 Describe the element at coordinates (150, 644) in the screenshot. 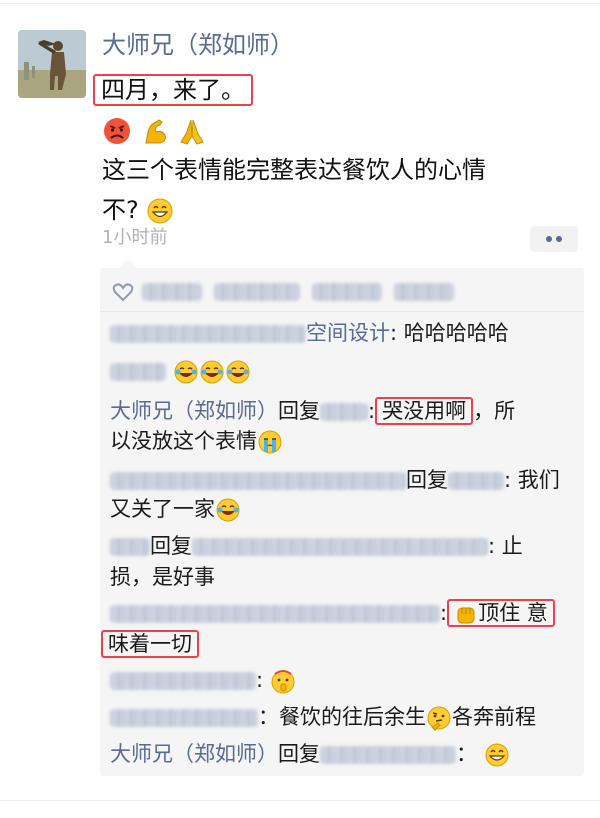

I see `highlighted-comment-text: 味着一切` at that location.